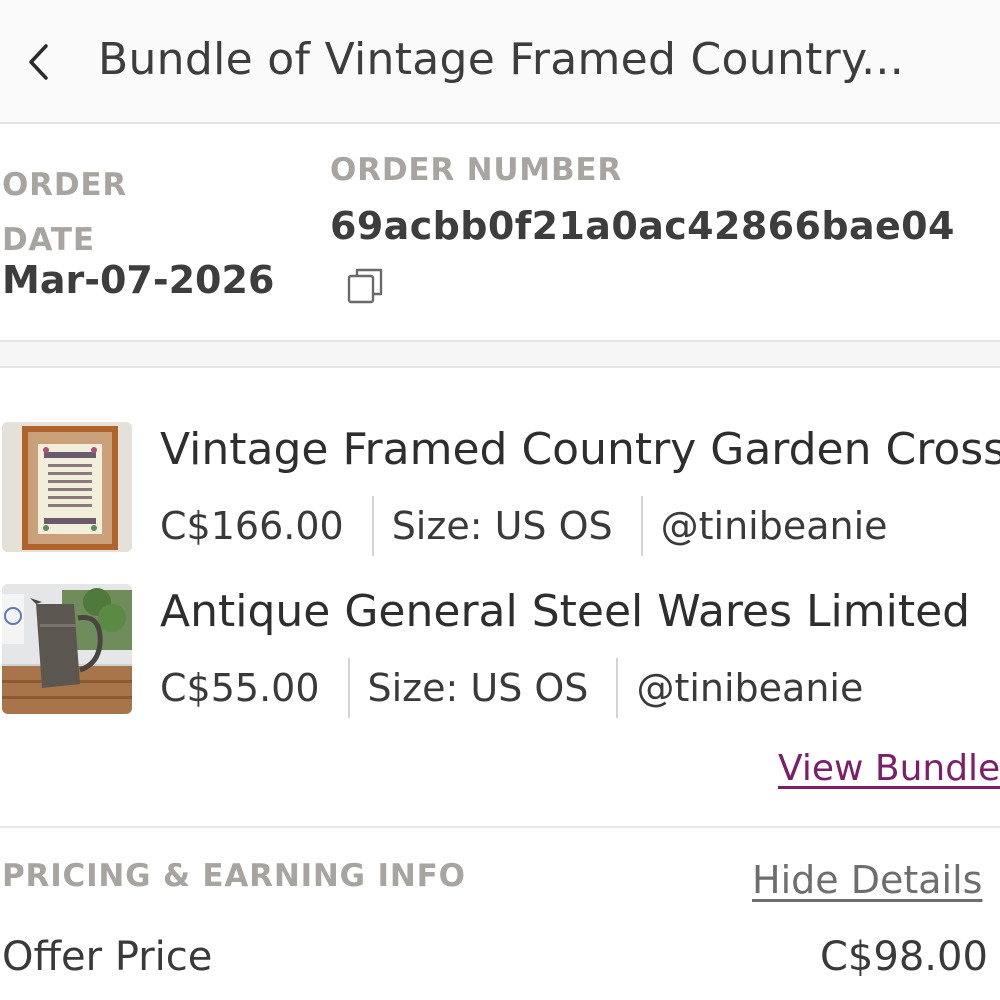  What do you see at coordinates (642, 226) in the screenshot?
I see `order-number-value: 69acbb0f21a0ac42866bae04` at bounding box center [642, 226].